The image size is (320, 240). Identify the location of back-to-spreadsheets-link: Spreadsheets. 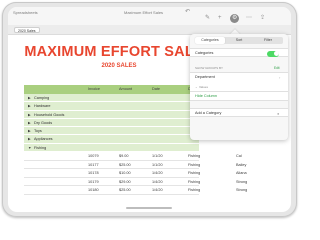
(25, 13).